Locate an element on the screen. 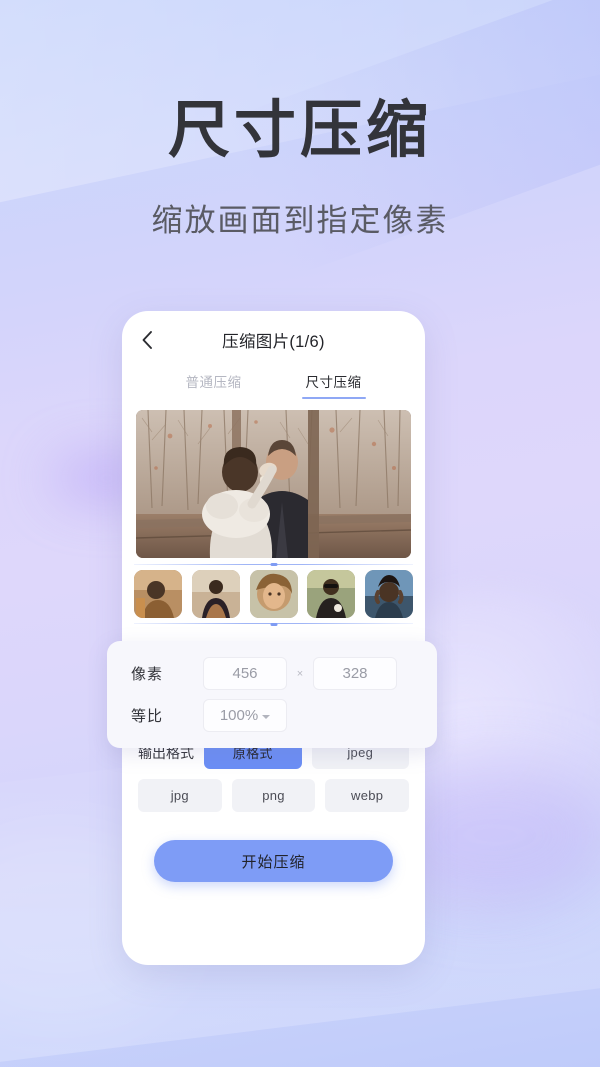  multiply-symbol: × is located at coordinates (300, 673).